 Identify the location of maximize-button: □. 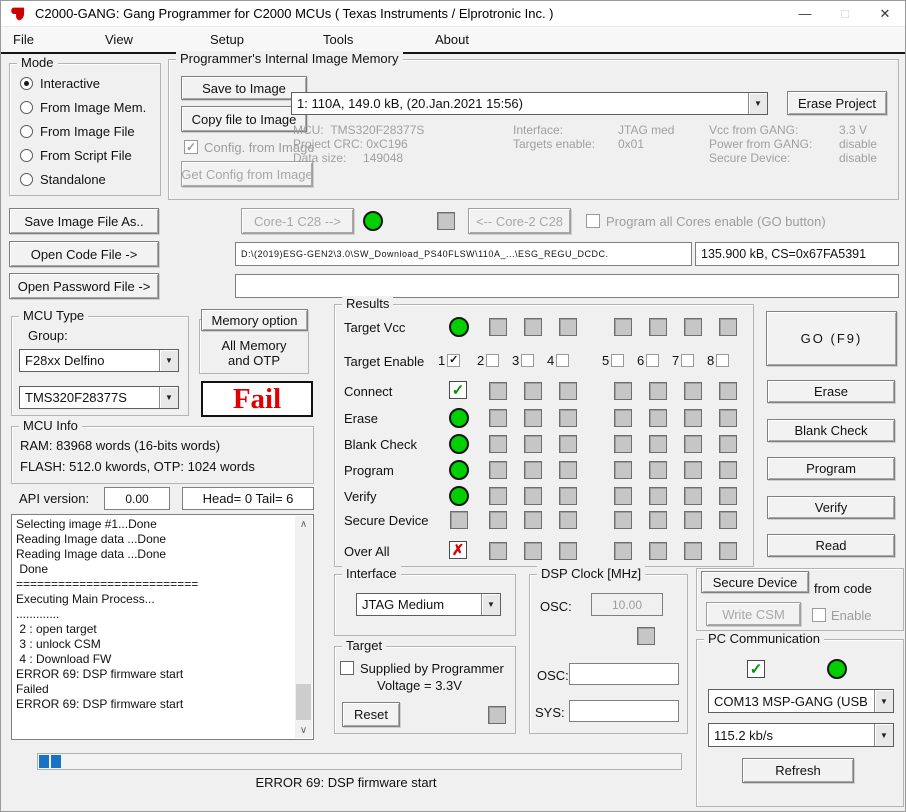
(845, 13).